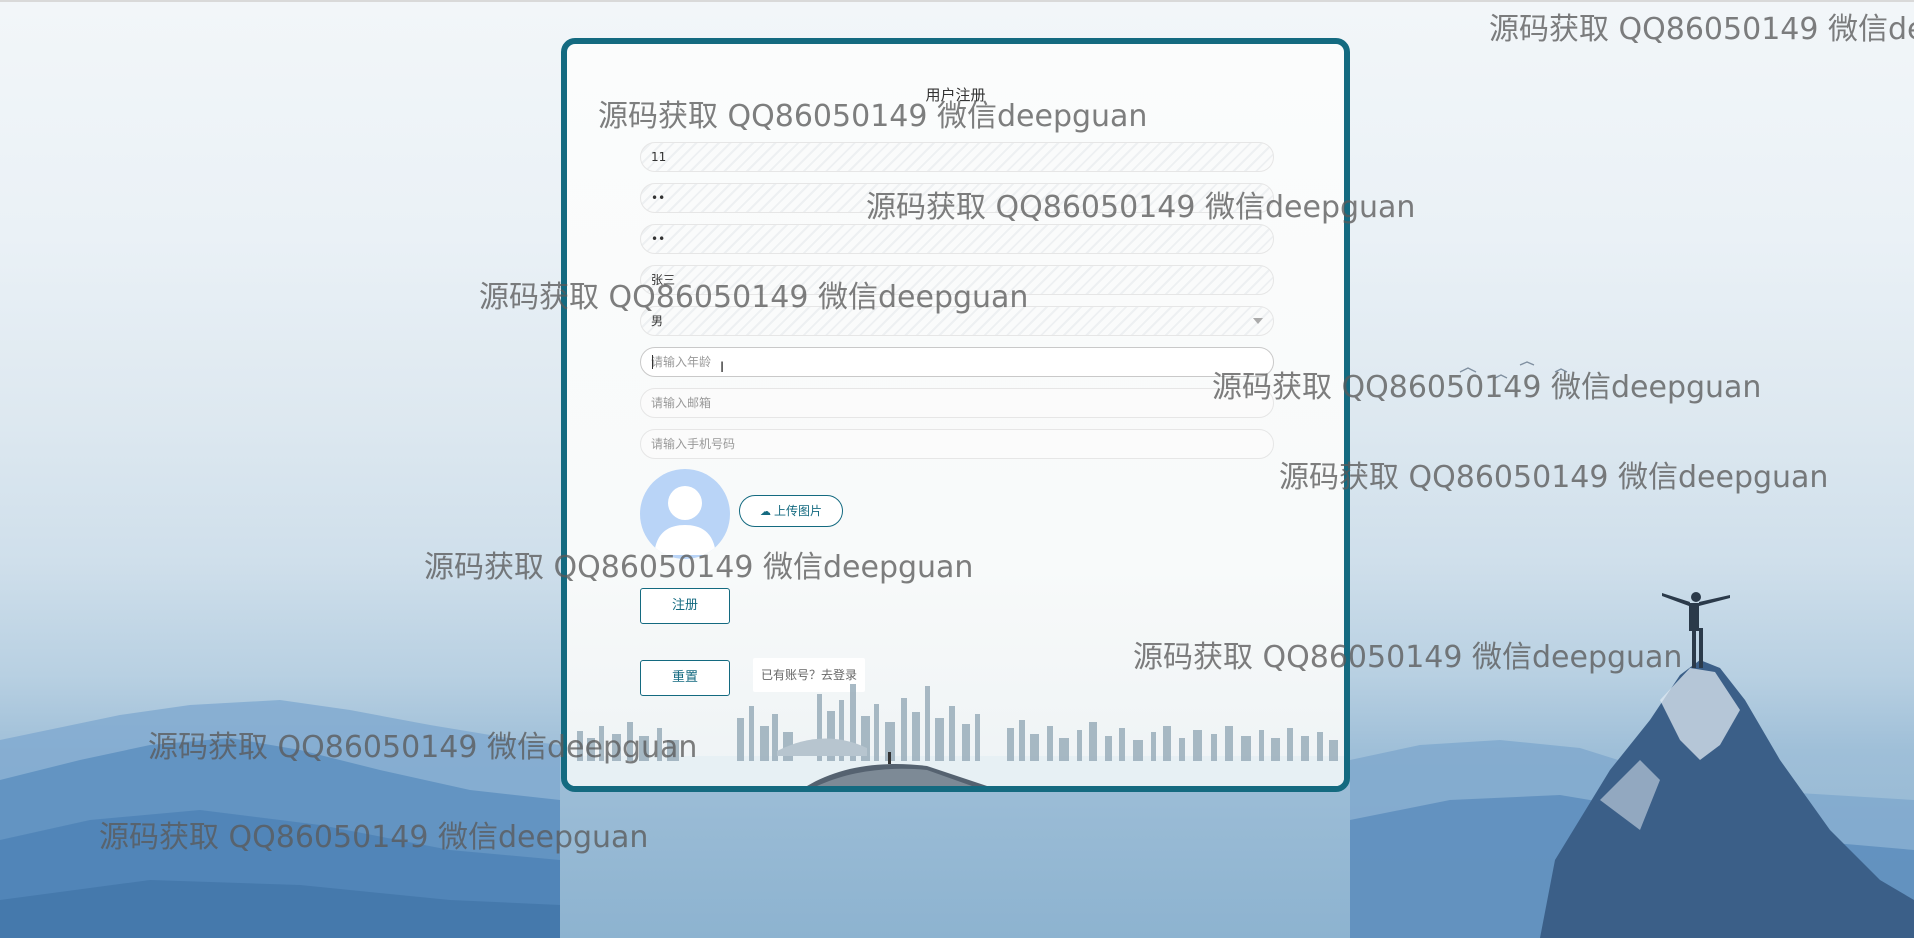 This screenshot has height=938, width=1914. What do you see at coordinates (957, 362) in the screenshot?
I see `age-field: 请输入年龄 Ⅰ` at bounding box center [957, 362].